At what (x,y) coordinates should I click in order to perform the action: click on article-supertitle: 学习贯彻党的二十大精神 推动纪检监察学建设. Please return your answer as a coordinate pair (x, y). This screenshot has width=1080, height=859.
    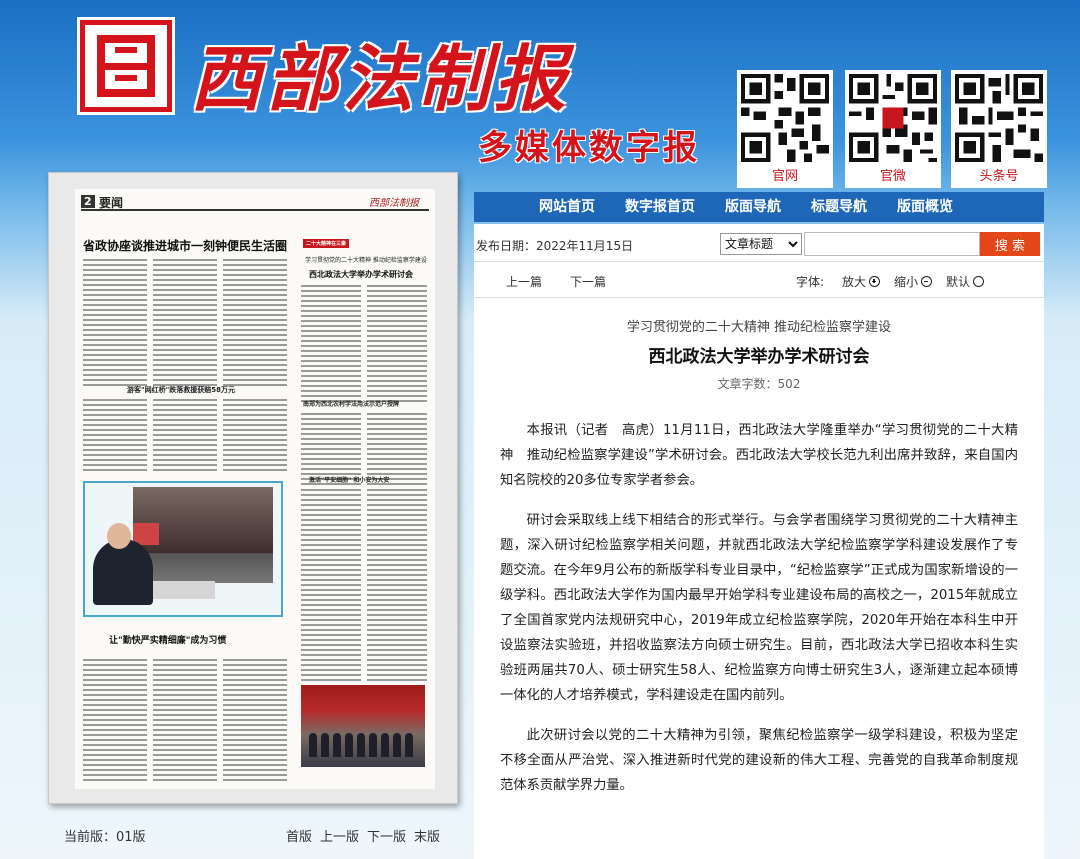
    Looking at the image, I should click on (759, 327).